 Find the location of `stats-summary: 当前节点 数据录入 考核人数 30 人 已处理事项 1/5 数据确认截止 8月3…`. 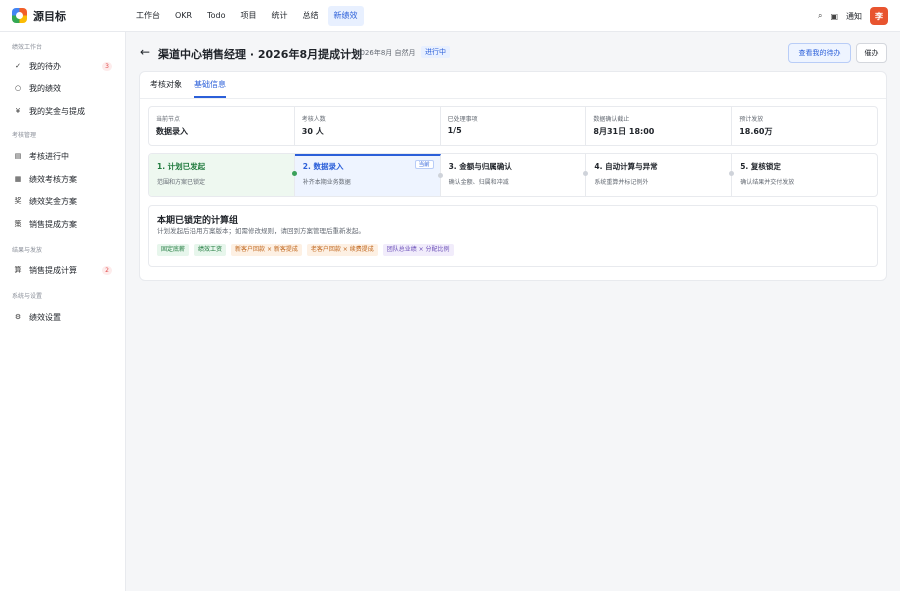

stats-summary: 当前节点 数据录入 考核人数 30 人 已处理事项 1/5 数据确认截止 8月3… is located at coordinates (513, 126).